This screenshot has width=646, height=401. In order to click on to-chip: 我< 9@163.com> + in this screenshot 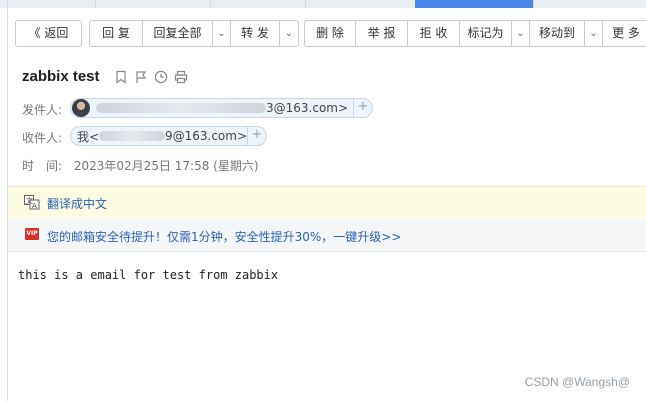, I will do `click(168, 136)`.